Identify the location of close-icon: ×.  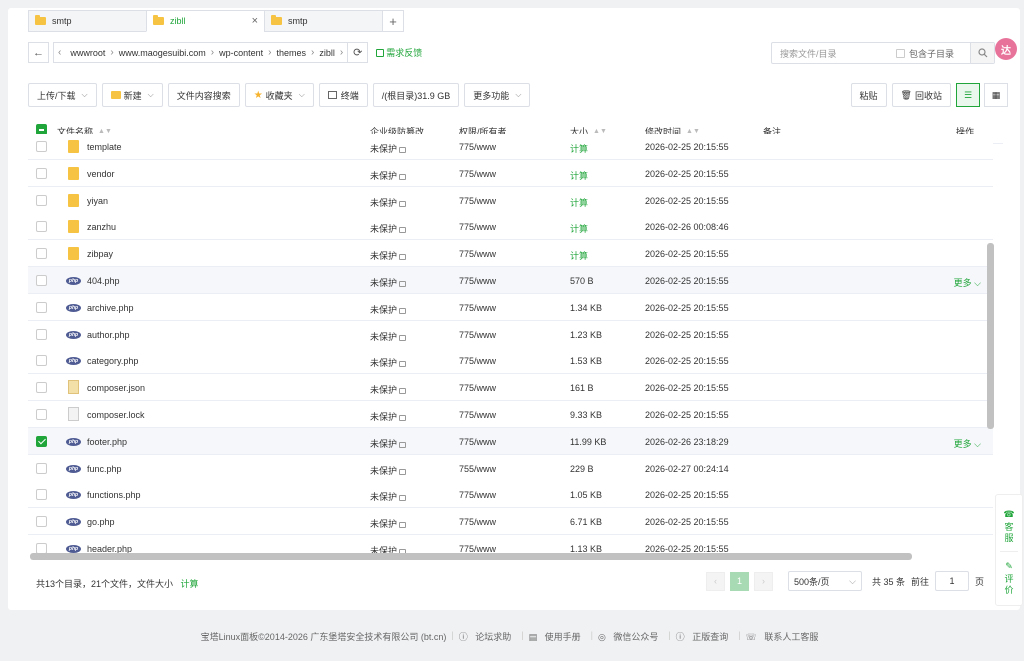
(255, 21).